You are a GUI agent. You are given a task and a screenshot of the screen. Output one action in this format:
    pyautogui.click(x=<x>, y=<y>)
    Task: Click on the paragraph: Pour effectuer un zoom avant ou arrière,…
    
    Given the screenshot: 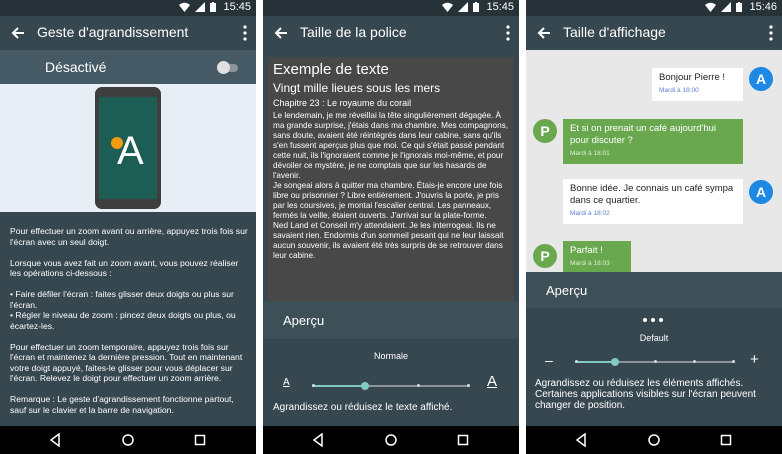 What is the action you would take?
    pyautogui.click(x=129, y=236)
    